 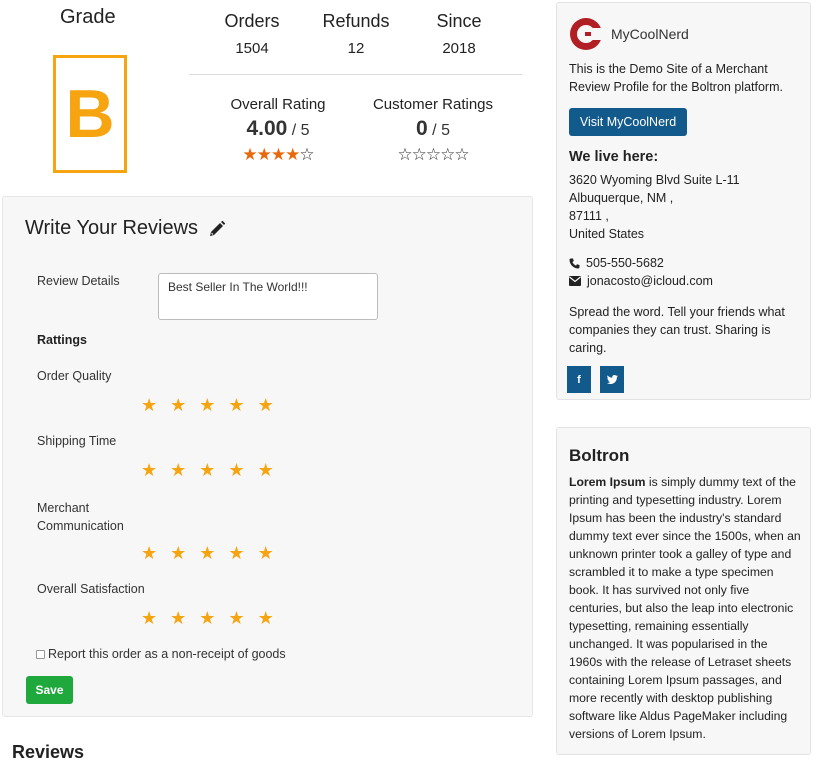 I want to click on email-row: jonacosto@icloud.com, so click(x=641, y=281).